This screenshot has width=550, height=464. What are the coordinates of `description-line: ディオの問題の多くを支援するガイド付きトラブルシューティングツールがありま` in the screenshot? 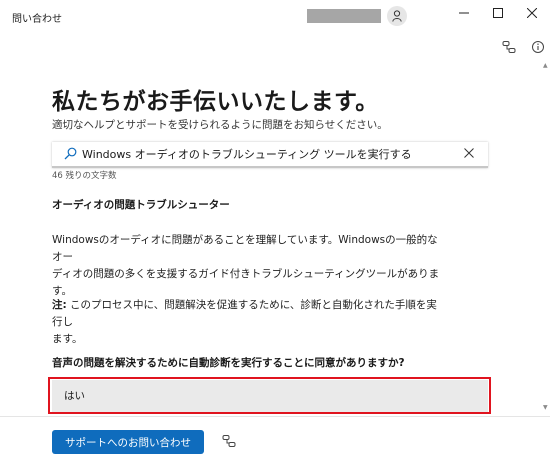 It's located at (246, 274).